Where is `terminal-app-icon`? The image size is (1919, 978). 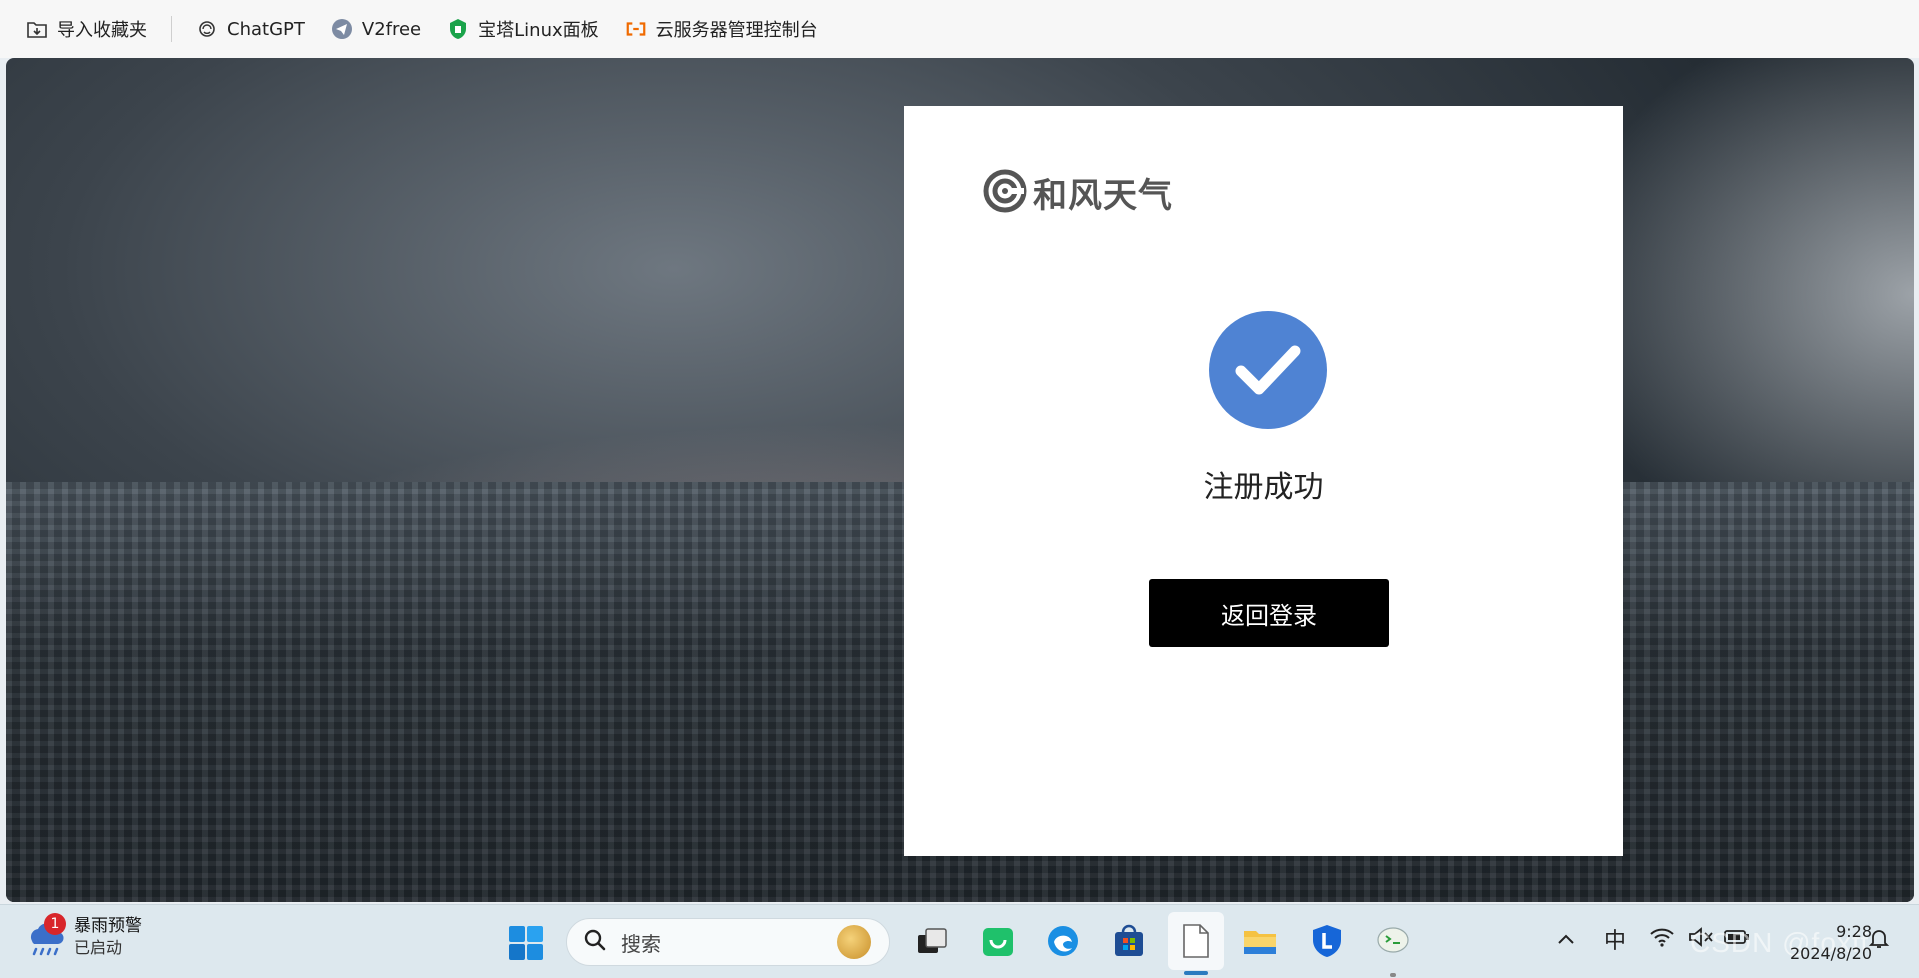 terminal-app-icon is located at coordinates (1393, 941).